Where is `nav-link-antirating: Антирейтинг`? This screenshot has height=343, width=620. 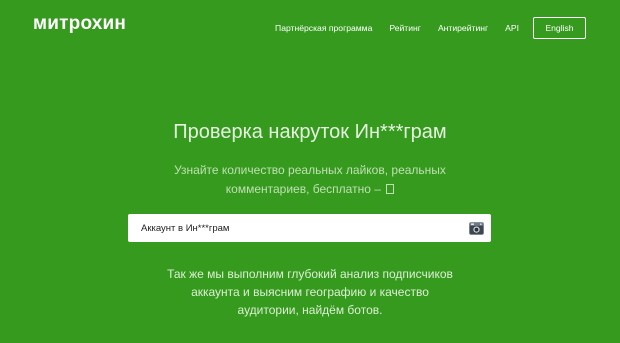 nav-link-antirating: Антирейтинг is located at coordinates (463, 28).